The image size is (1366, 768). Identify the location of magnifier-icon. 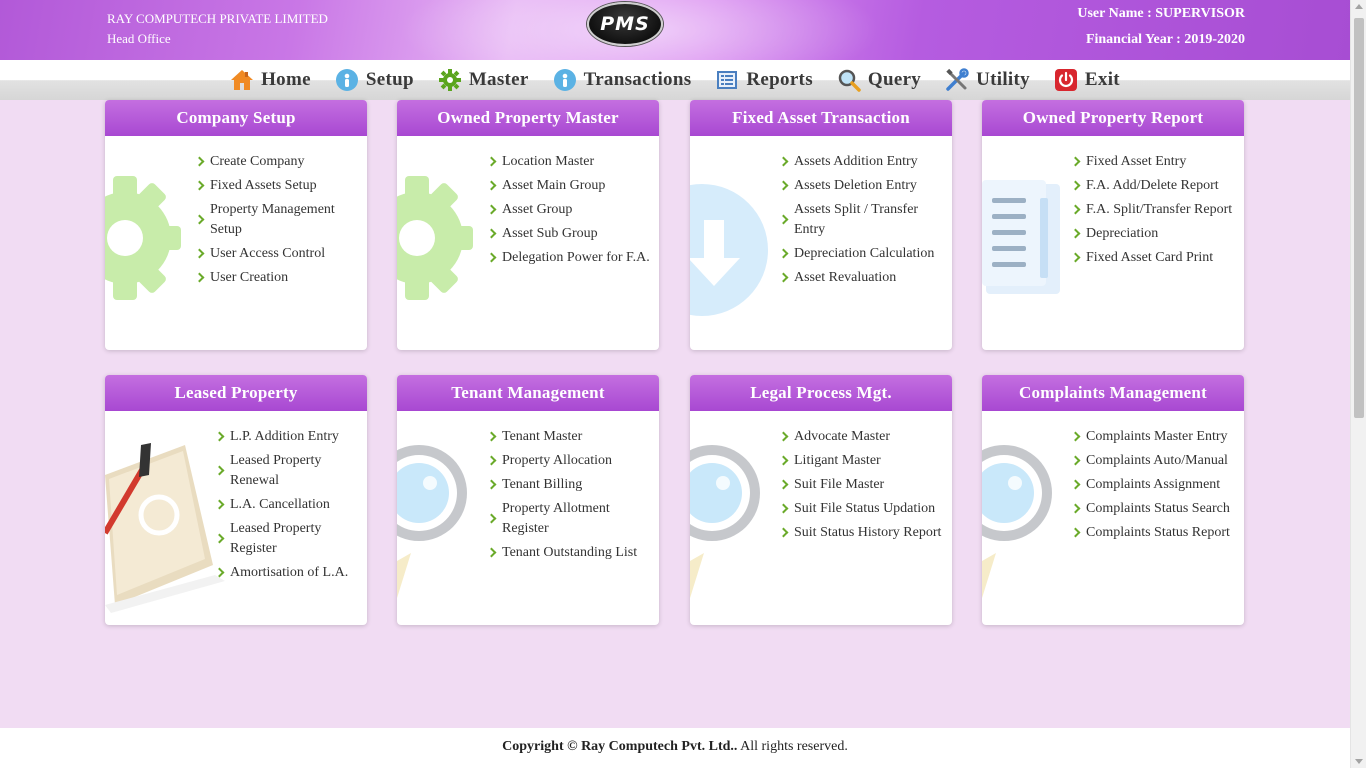
(849, 80).